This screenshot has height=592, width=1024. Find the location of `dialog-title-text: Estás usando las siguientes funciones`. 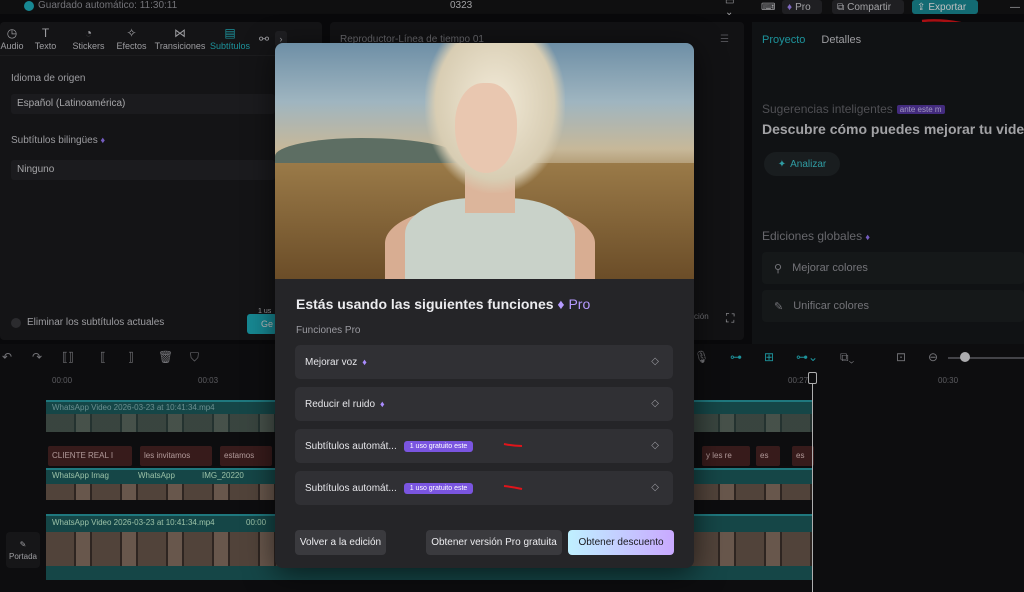

dialog-title-text: Estás usando las siguientes funciones is located at coordinates (425, 304).